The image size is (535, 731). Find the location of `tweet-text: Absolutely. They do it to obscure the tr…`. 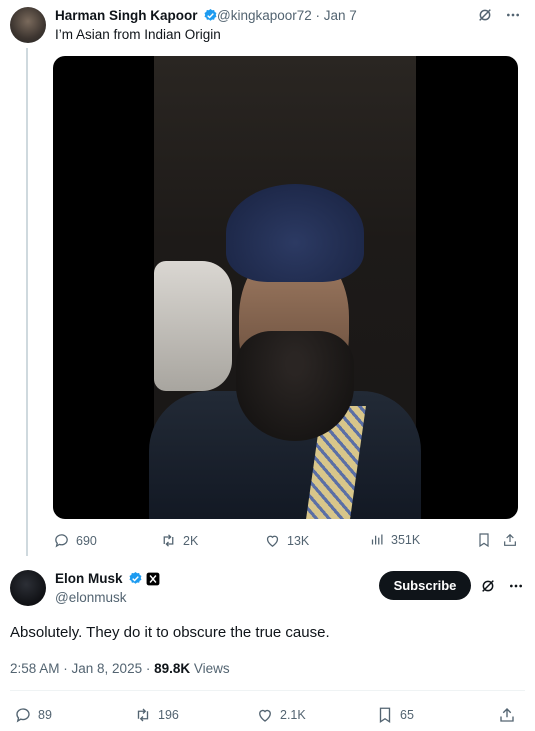

tweet-text: Absolutely. They do it to obscure the tr… is located at coordinates (170, 632).